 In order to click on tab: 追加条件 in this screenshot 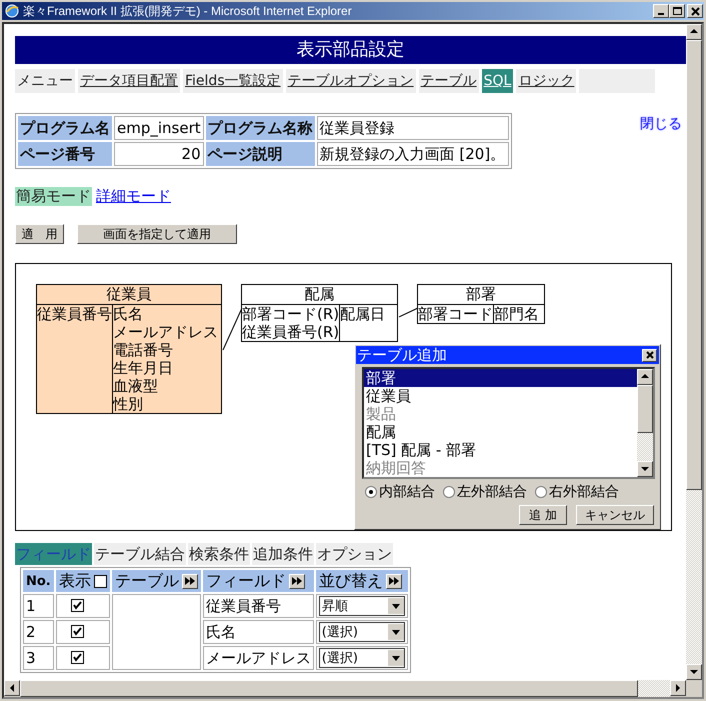, I will do `click(283, 554)`.